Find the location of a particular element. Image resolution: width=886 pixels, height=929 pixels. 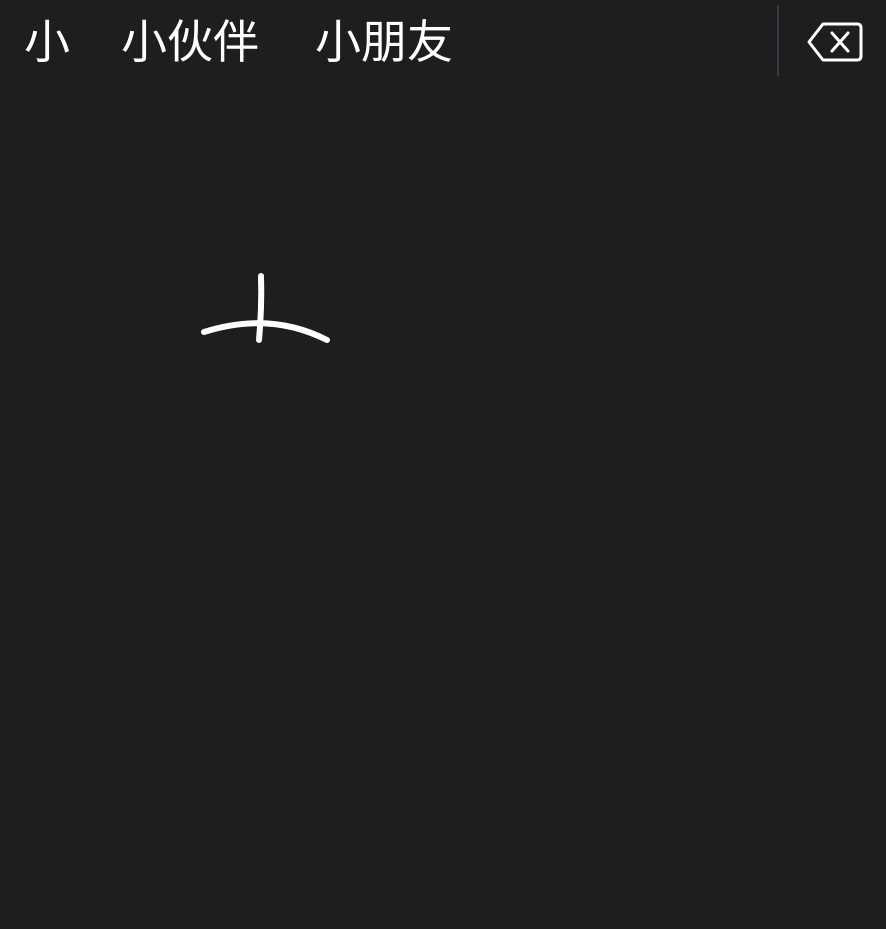

candidate-bar: 小 小伙伴 小朋友 is located at coordinates (443, 41).